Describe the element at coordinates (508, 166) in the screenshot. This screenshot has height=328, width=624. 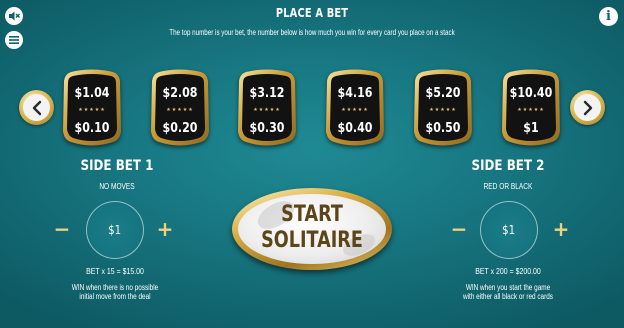
I see `side-bet-2-title: SIDE BET 2` at that location.